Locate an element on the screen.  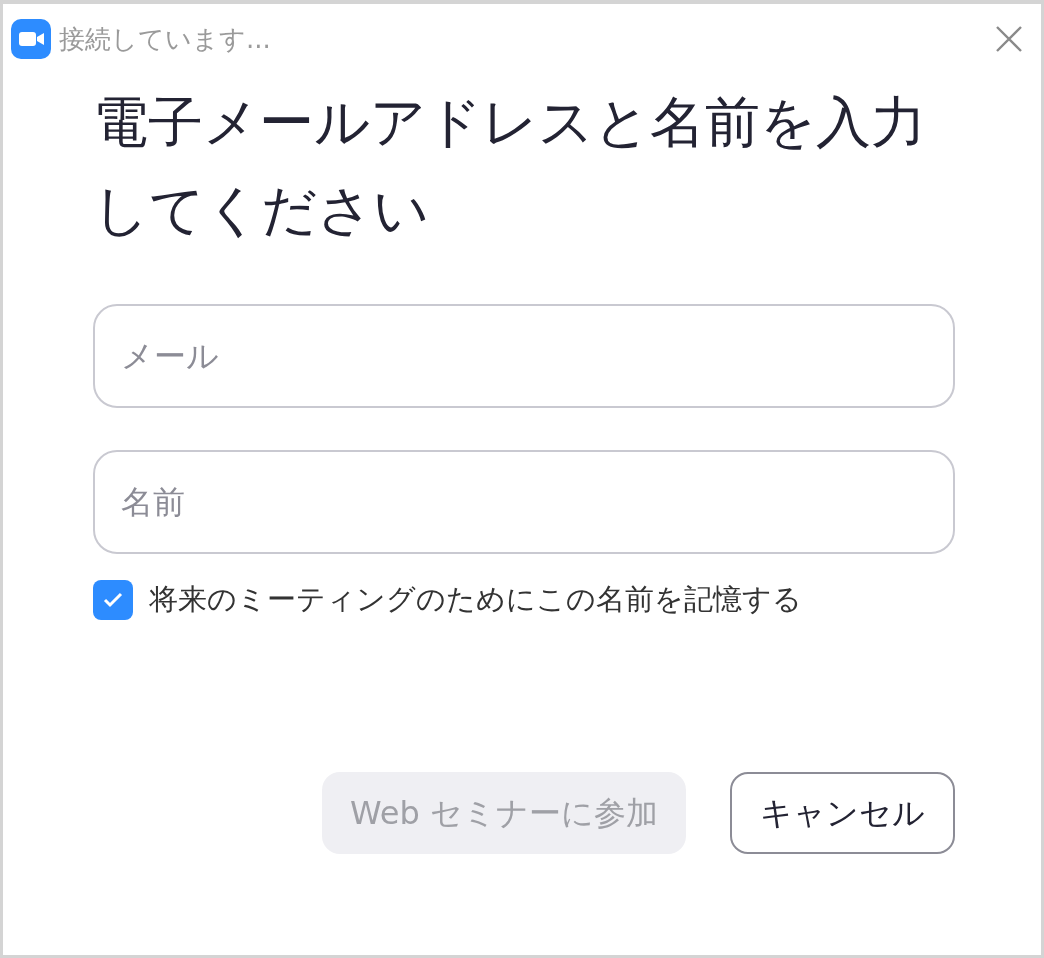
remember-checkbox is located at coordinates (113, 599).